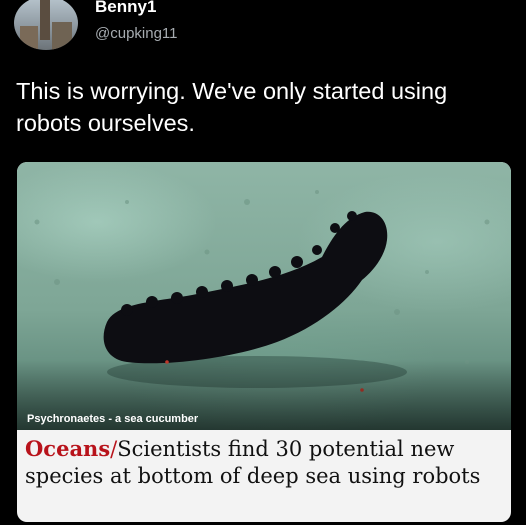  What do you see at coordinates (45, 20) in the screenshot?
I see `avatar-tower` at bounding box center [45, 20].